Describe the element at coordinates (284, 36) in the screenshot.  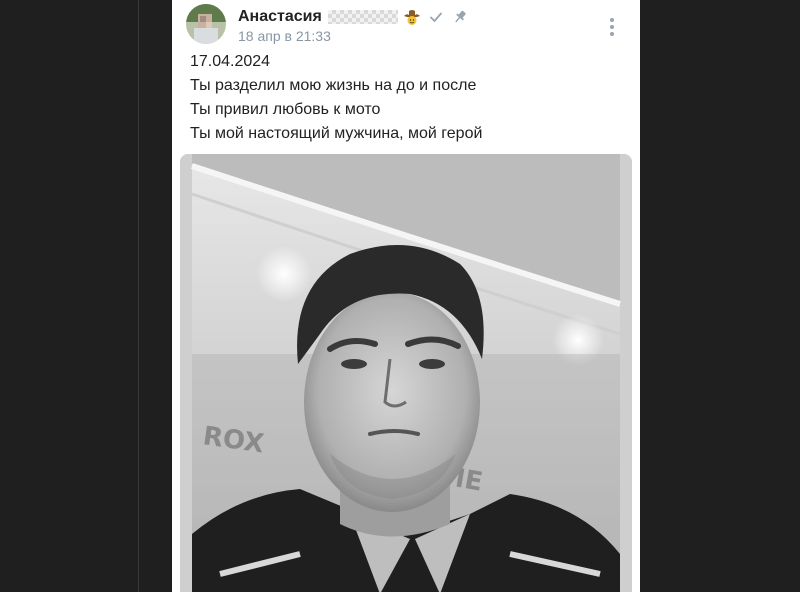
I see `post-timestamp: 18 апр в 21:33` at that location.